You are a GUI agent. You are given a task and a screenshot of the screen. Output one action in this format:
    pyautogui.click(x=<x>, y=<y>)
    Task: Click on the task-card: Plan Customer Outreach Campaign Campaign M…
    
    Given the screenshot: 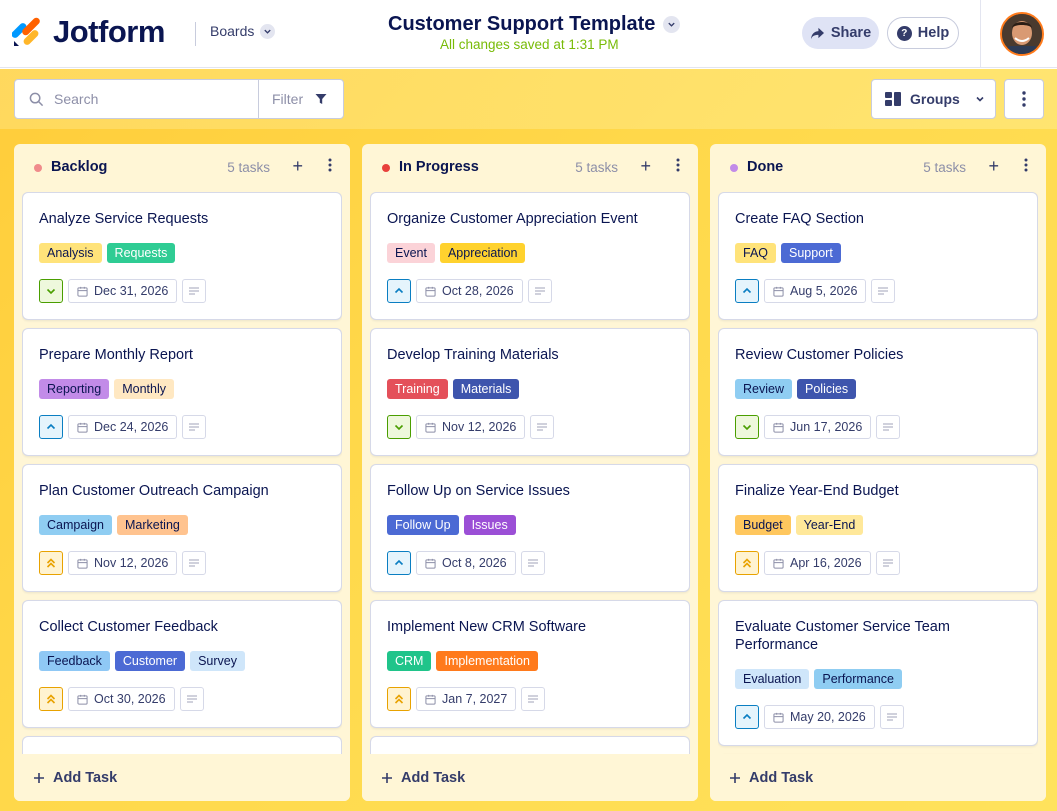 What is the action you would take?
    pyautogui.click(x=182, y=528)
    